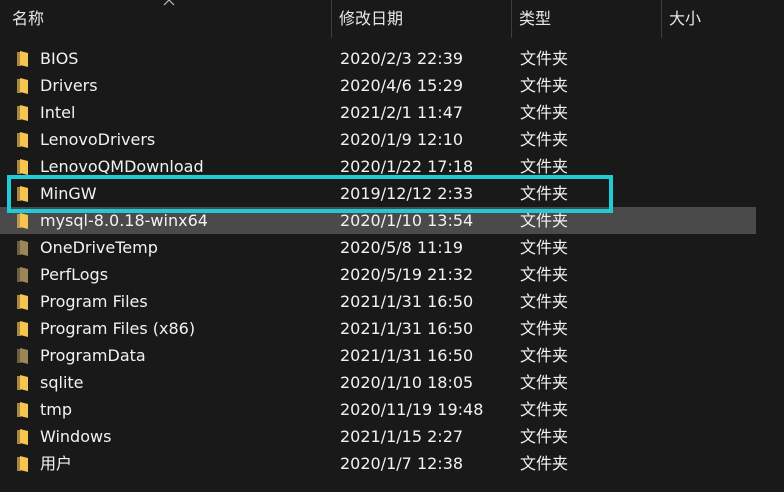  What do you see at coordinates (98, 139) in the screenshot?
I see `file-name: LenovoDrivers` at bounding box center [98, 139].